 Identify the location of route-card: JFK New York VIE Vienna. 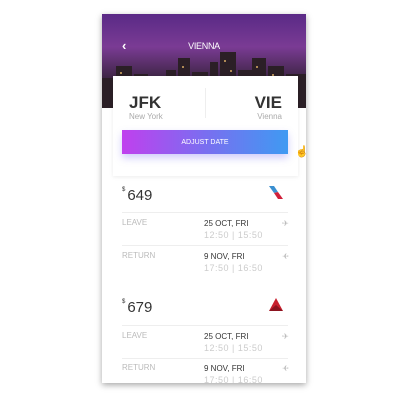
(205, 126).